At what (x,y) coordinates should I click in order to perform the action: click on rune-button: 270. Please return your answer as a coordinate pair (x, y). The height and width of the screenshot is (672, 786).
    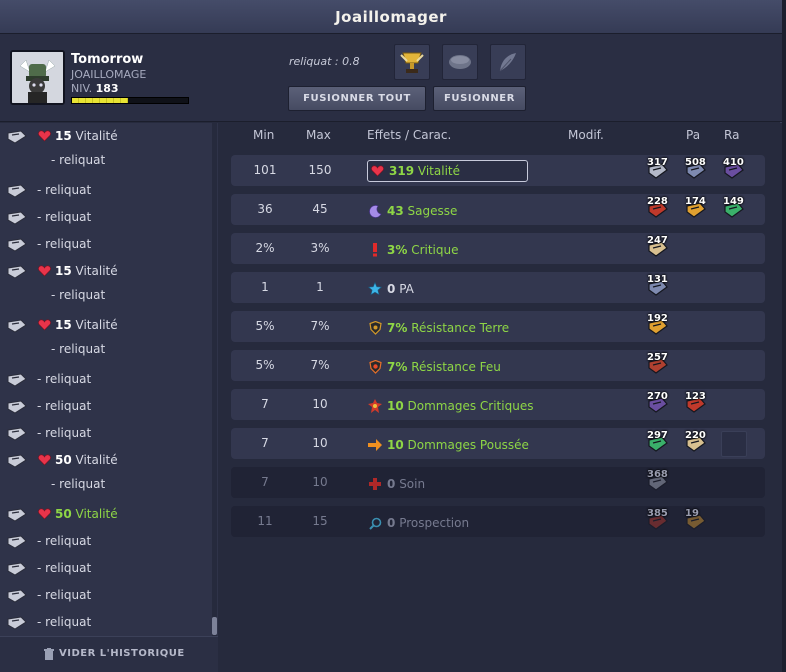
    Looking at the image, I should click on (658, 404).